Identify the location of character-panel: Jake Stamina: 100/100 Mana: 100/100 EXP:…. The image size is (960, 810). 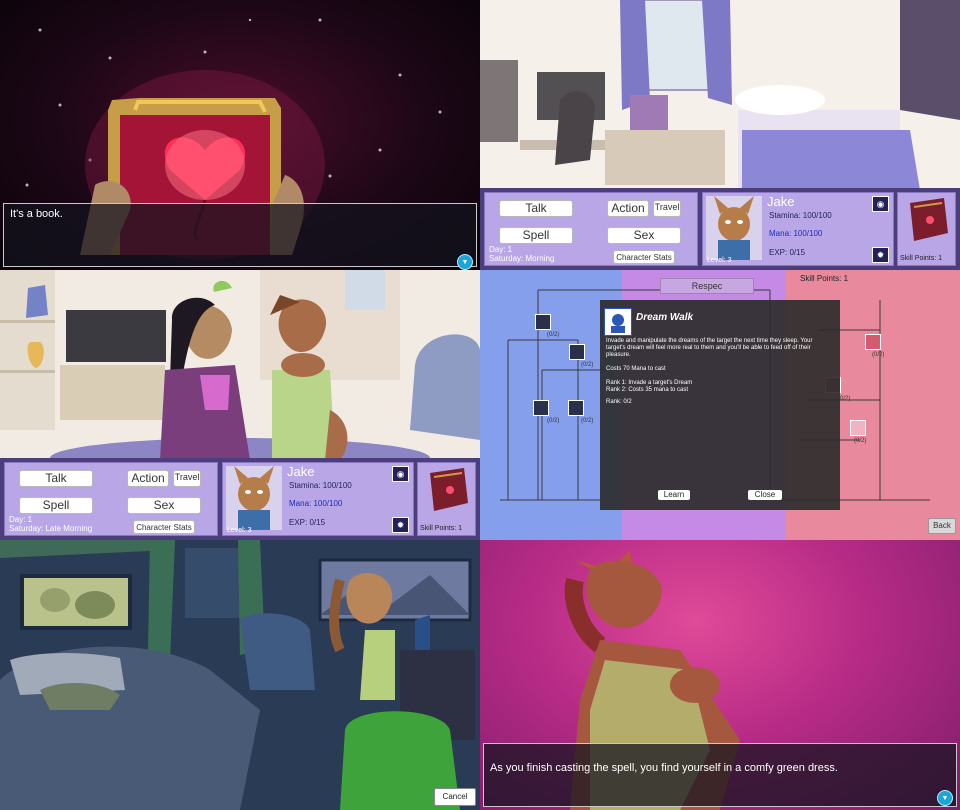
(798, 229).